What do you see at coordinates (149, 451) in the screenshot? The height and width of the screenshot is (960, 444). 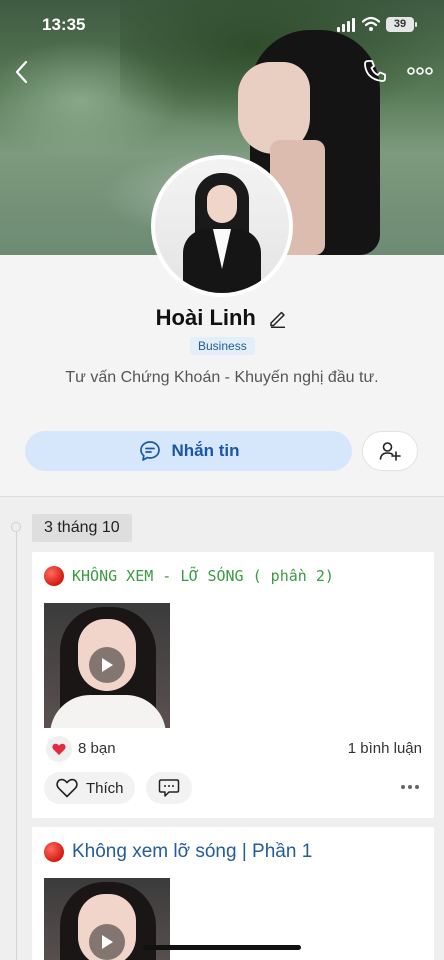 I see `chat-bubble-icon` at bounding box center [149, 451].